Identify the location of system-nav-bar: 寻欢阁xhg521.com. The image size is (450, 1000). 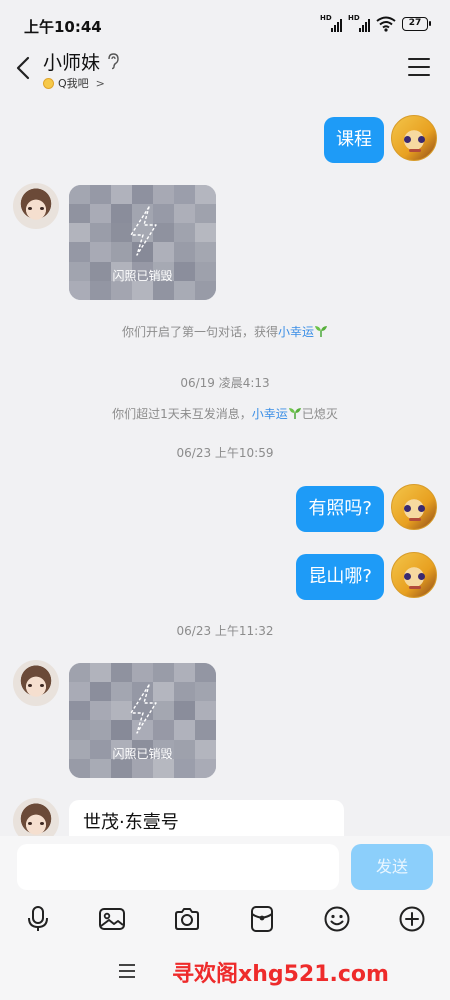
(225, 971).